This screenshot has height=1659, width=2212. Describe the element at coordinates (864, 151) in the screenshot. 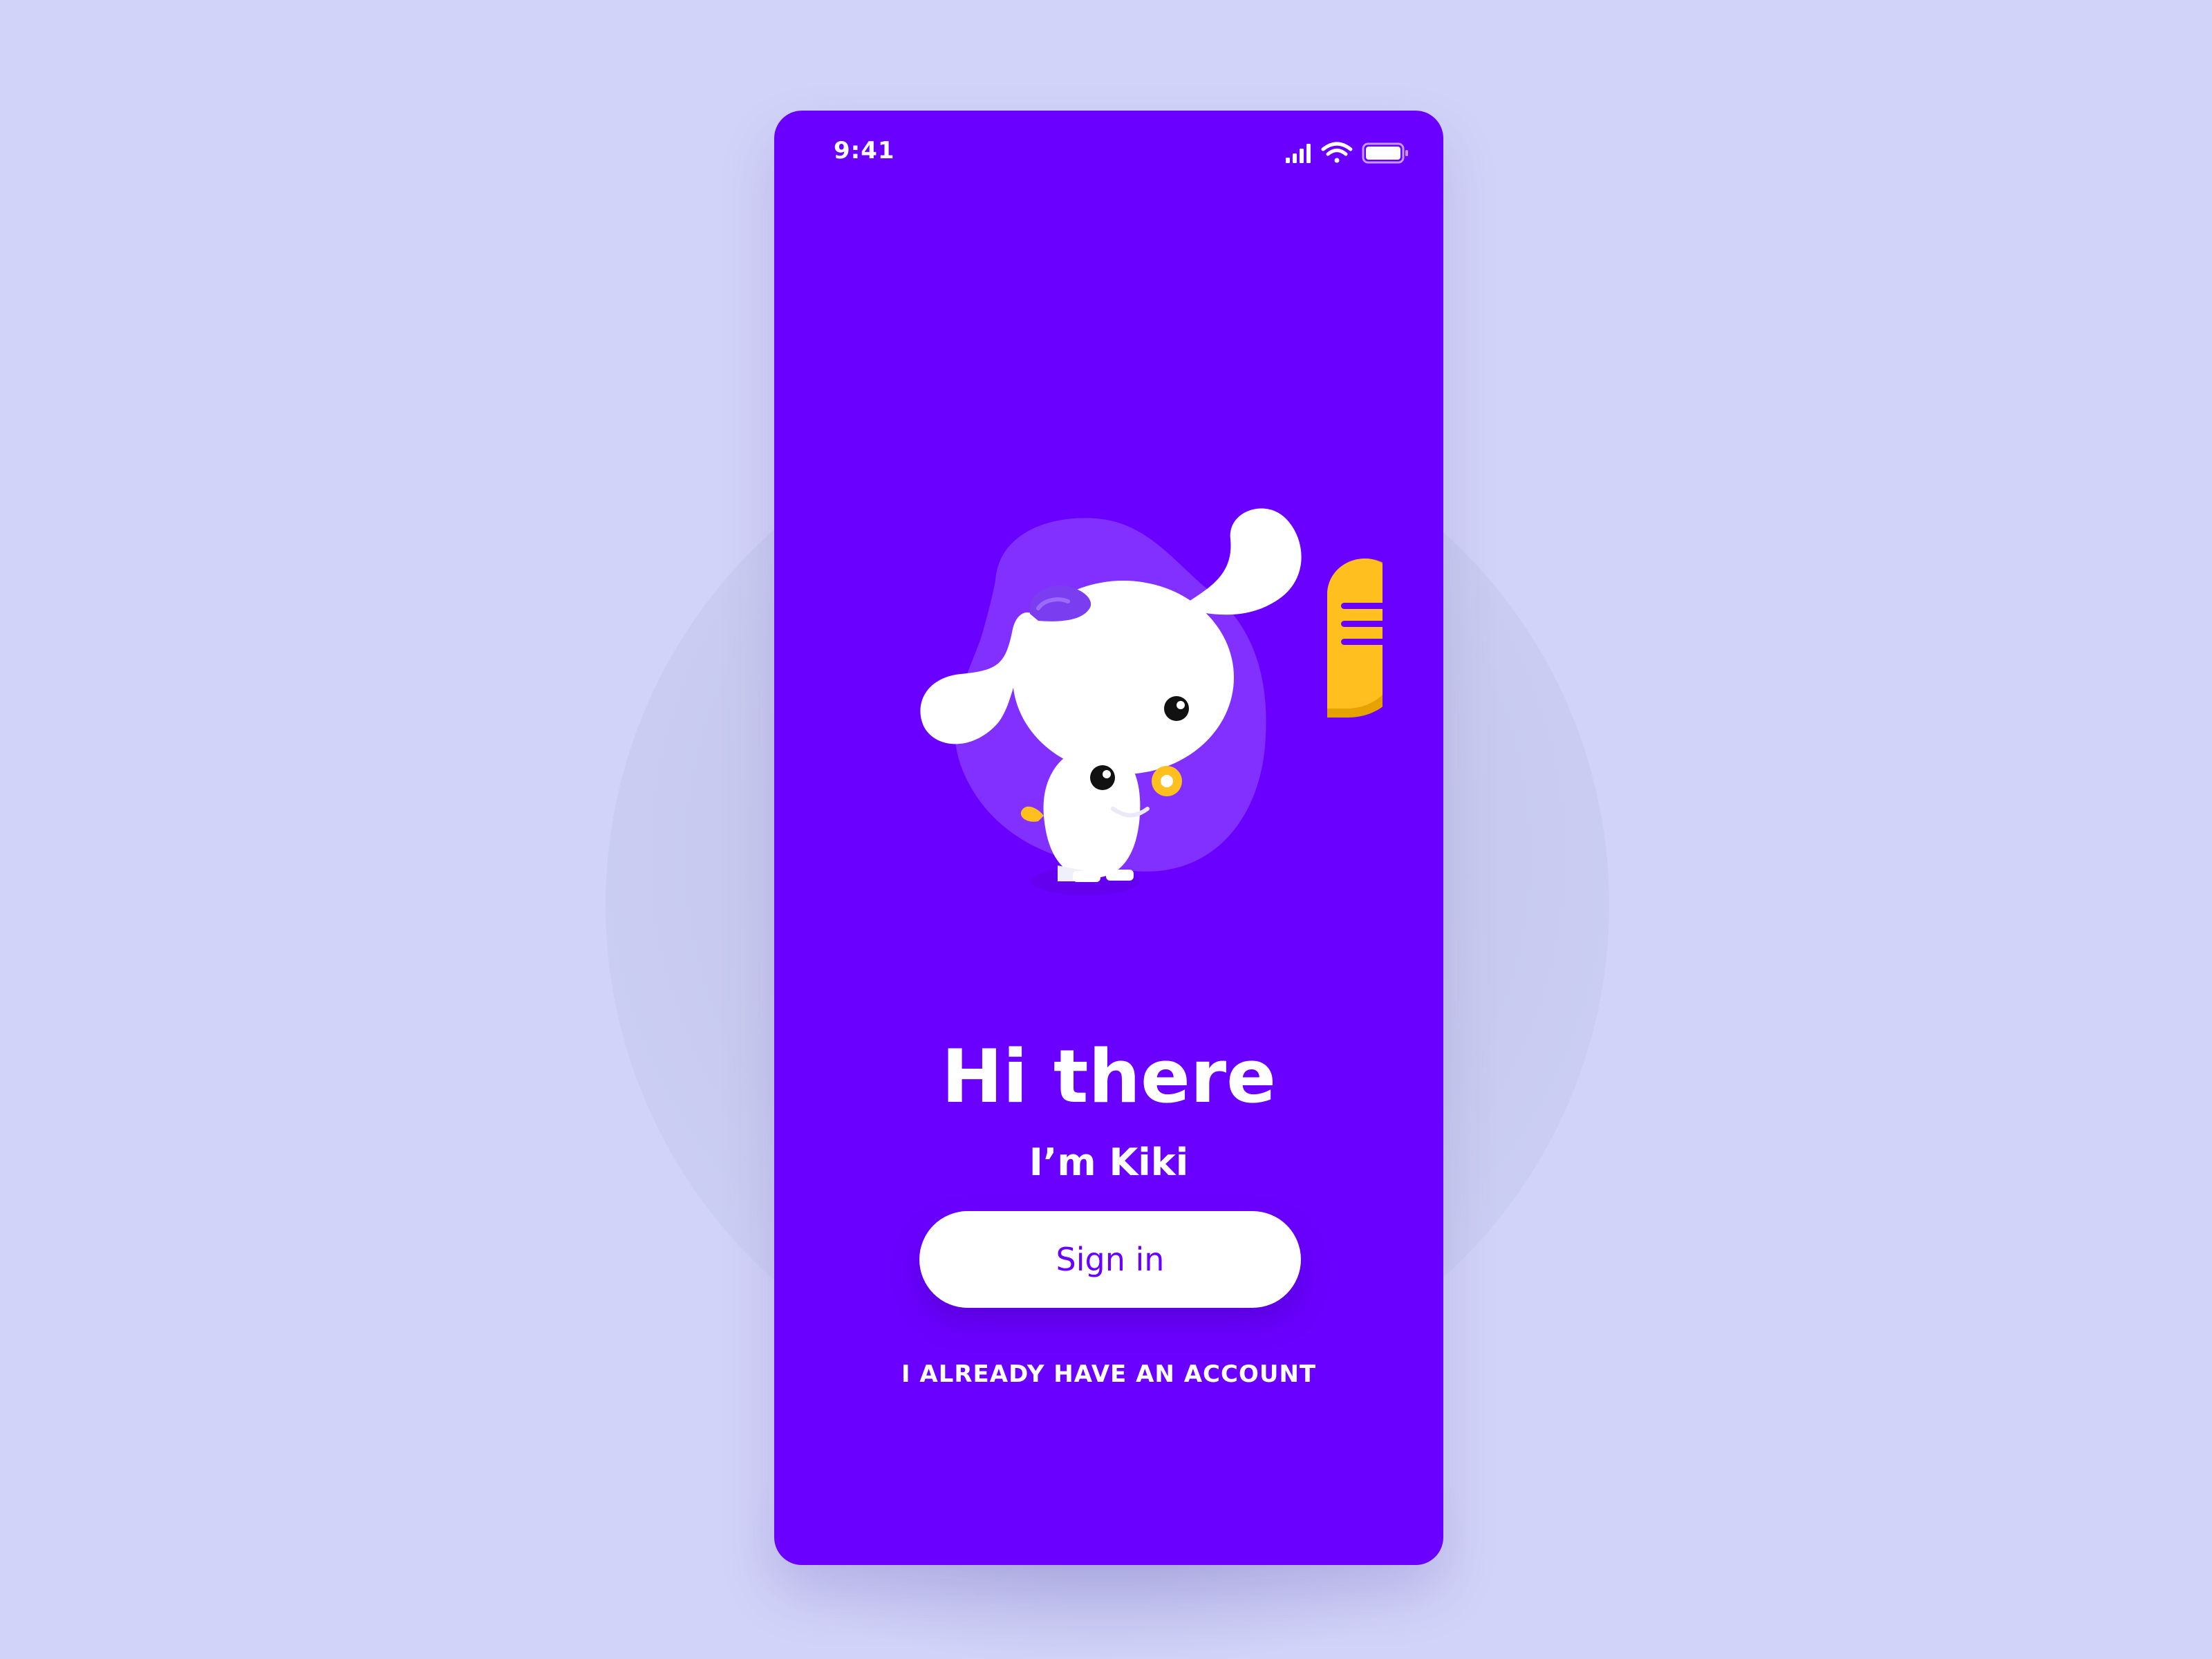

I see `status-time: 9:41` at that location.